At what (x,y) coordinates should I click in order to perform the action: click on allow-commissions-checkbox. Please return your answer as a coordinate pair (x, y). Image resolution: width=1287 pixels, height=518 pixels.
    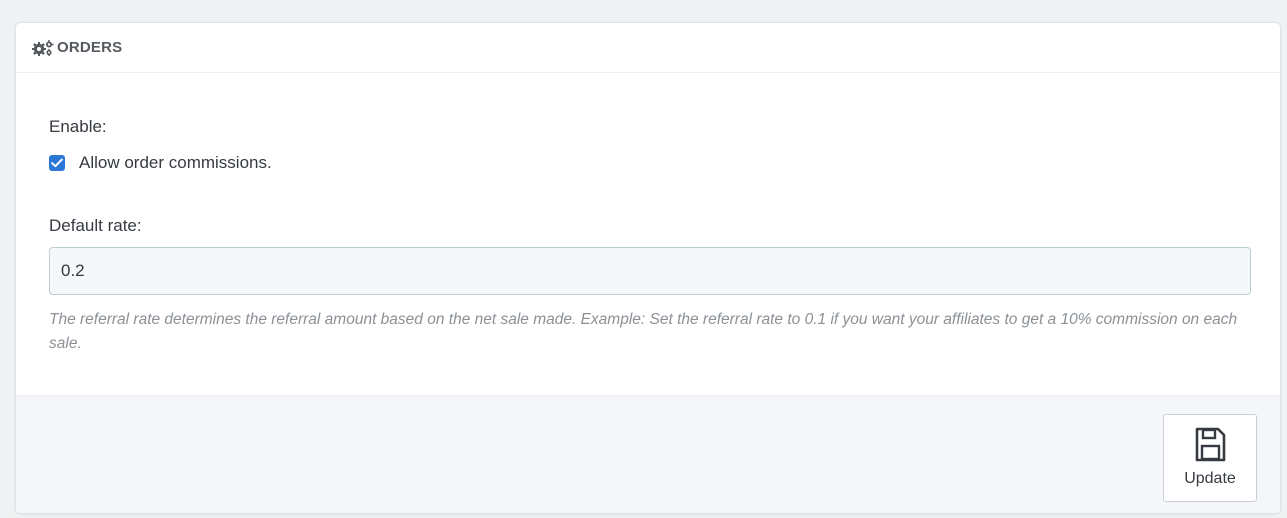
    Looking at the image, I should click on (57, 163).